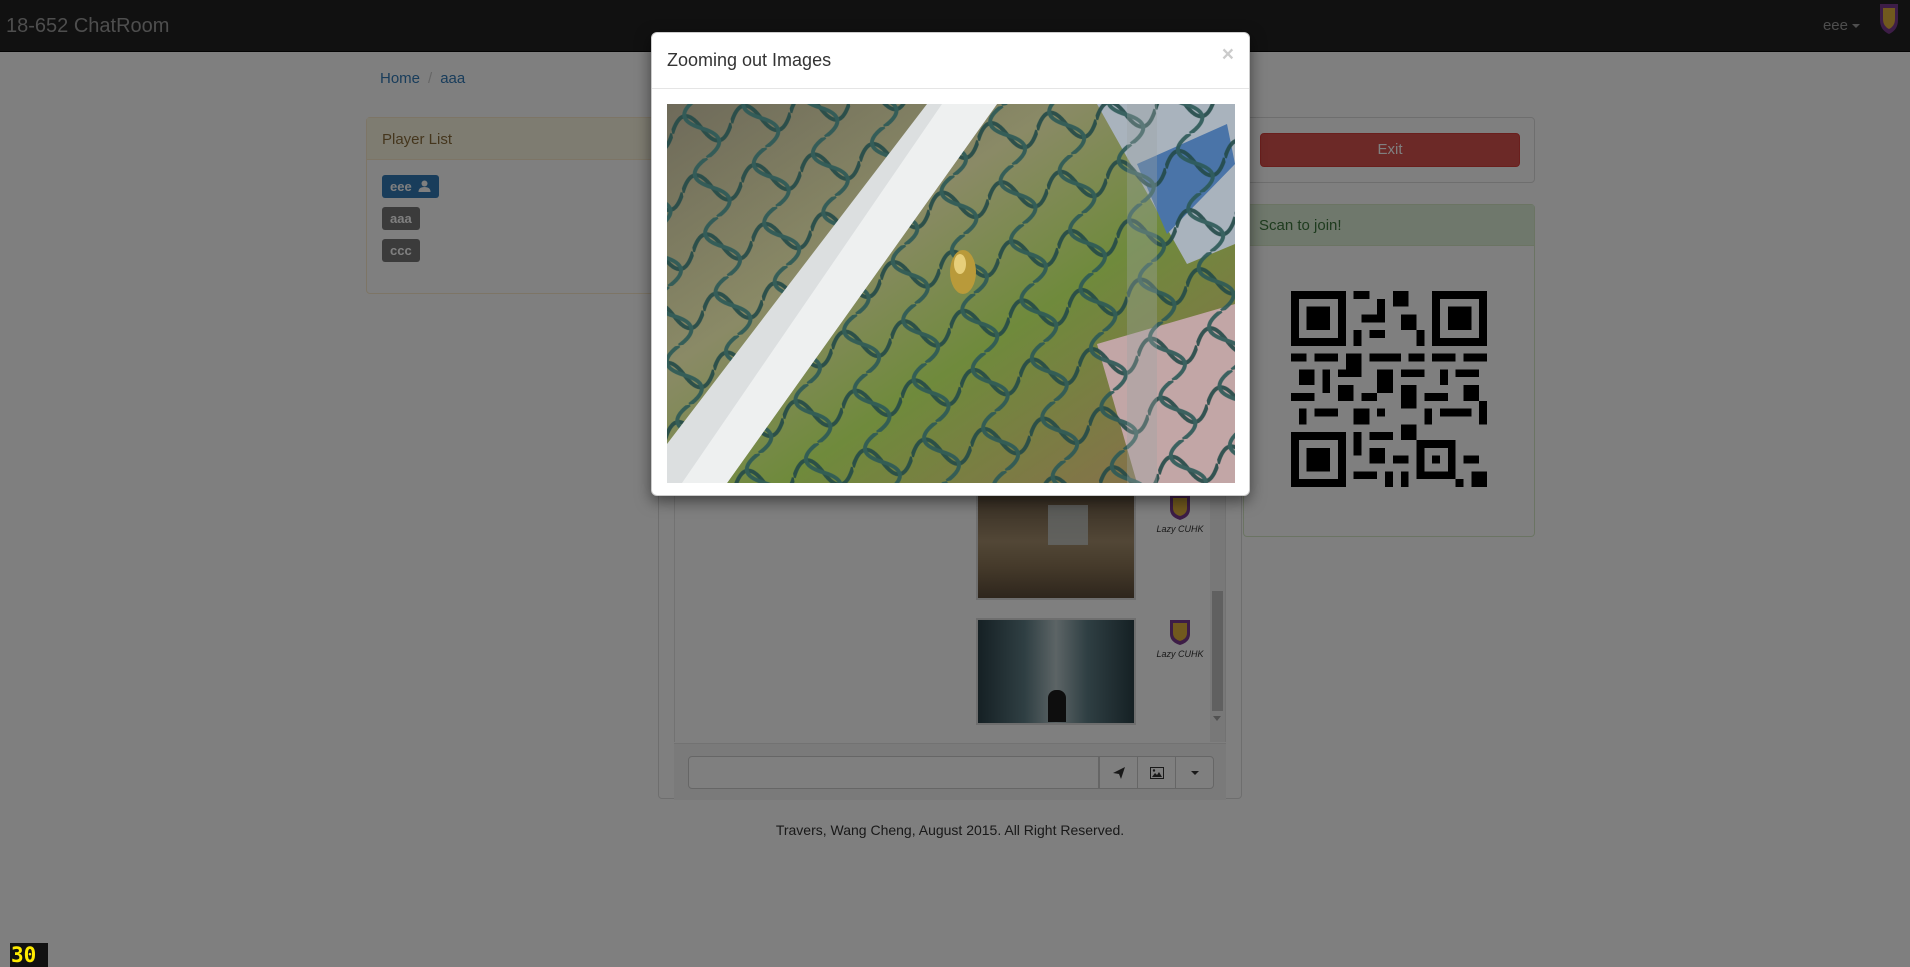 This screenshot has width=1910, height=967. Describe the element at coordinates (951, 293) in the screenshot. I see `zoomed-image` at that location.